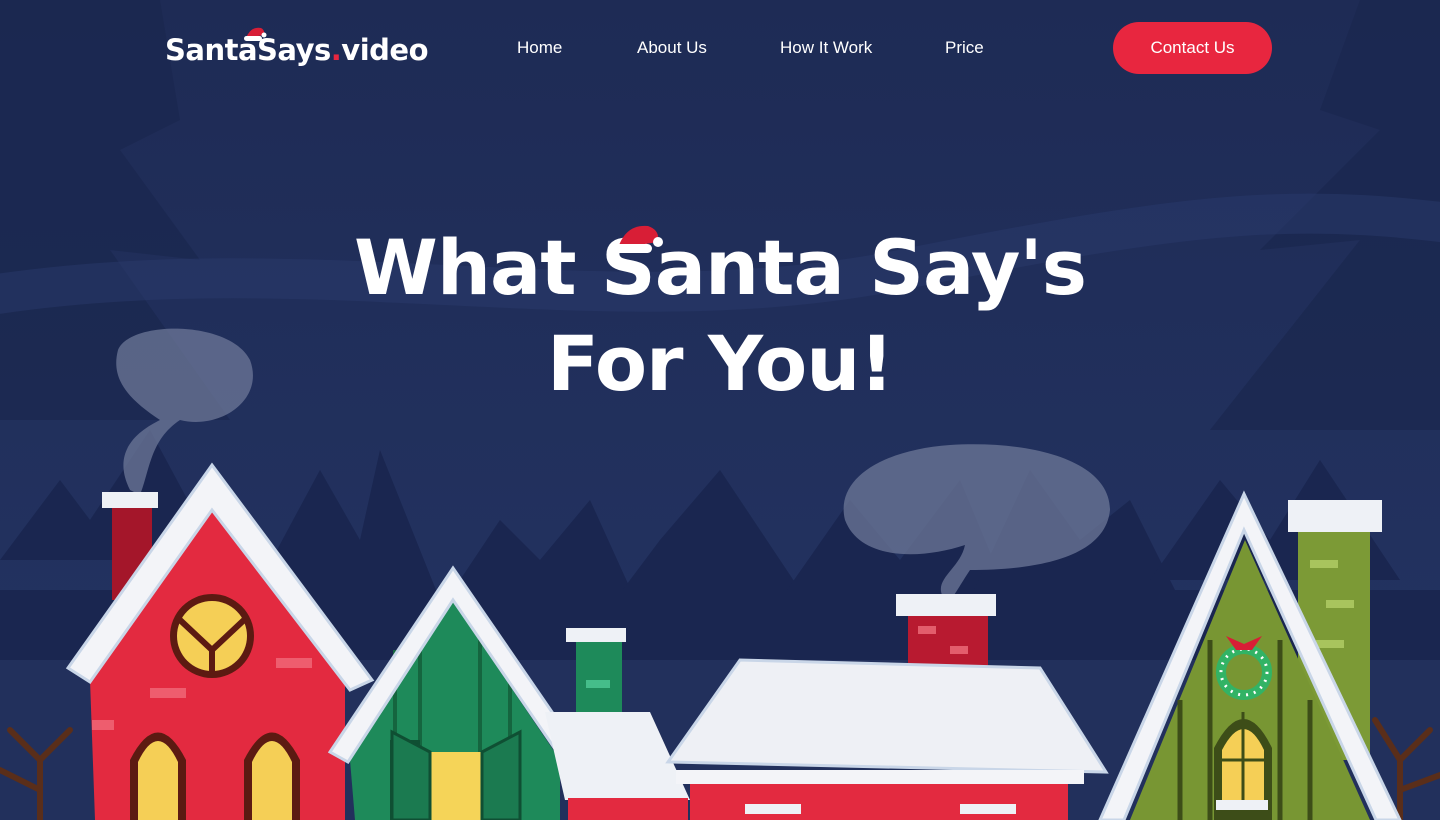 This screenshot has height=820, width=1440. Describe the element at coordinates (826, 48) in the screenshot. I see `nav-link-how-it-work: How It Work` at that location.